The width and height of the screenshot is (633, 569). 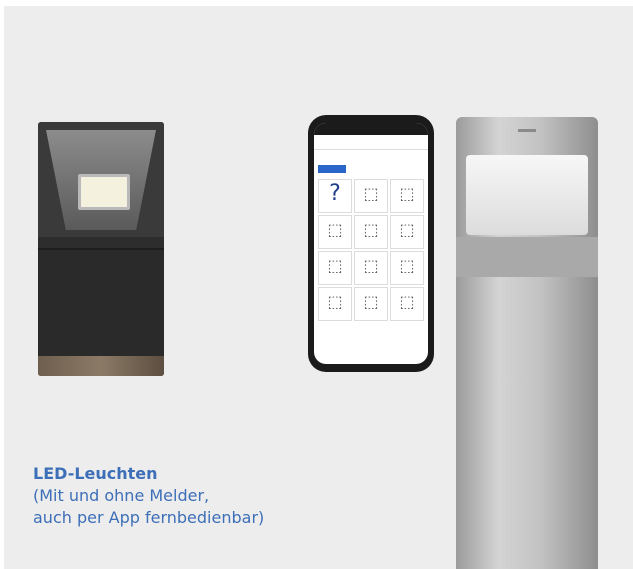 What do you see at coordinates (371, 129) in the screenshot?
I see `phone-statusbar` at bounding box center [371, 129].